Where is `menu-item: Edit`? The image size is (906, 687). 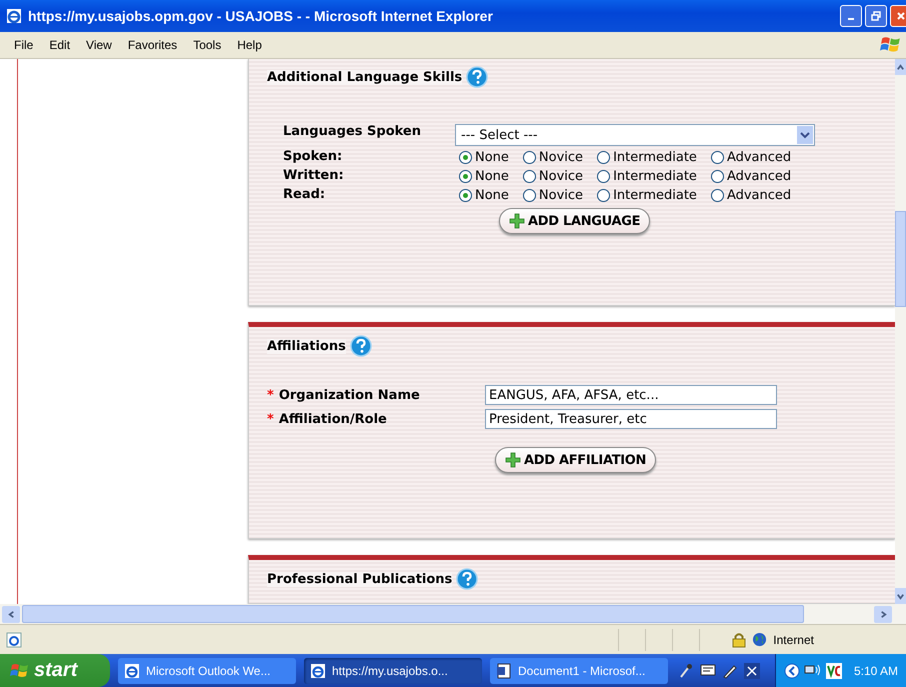 menu-item: Edit is located at coordinates (59, 45).